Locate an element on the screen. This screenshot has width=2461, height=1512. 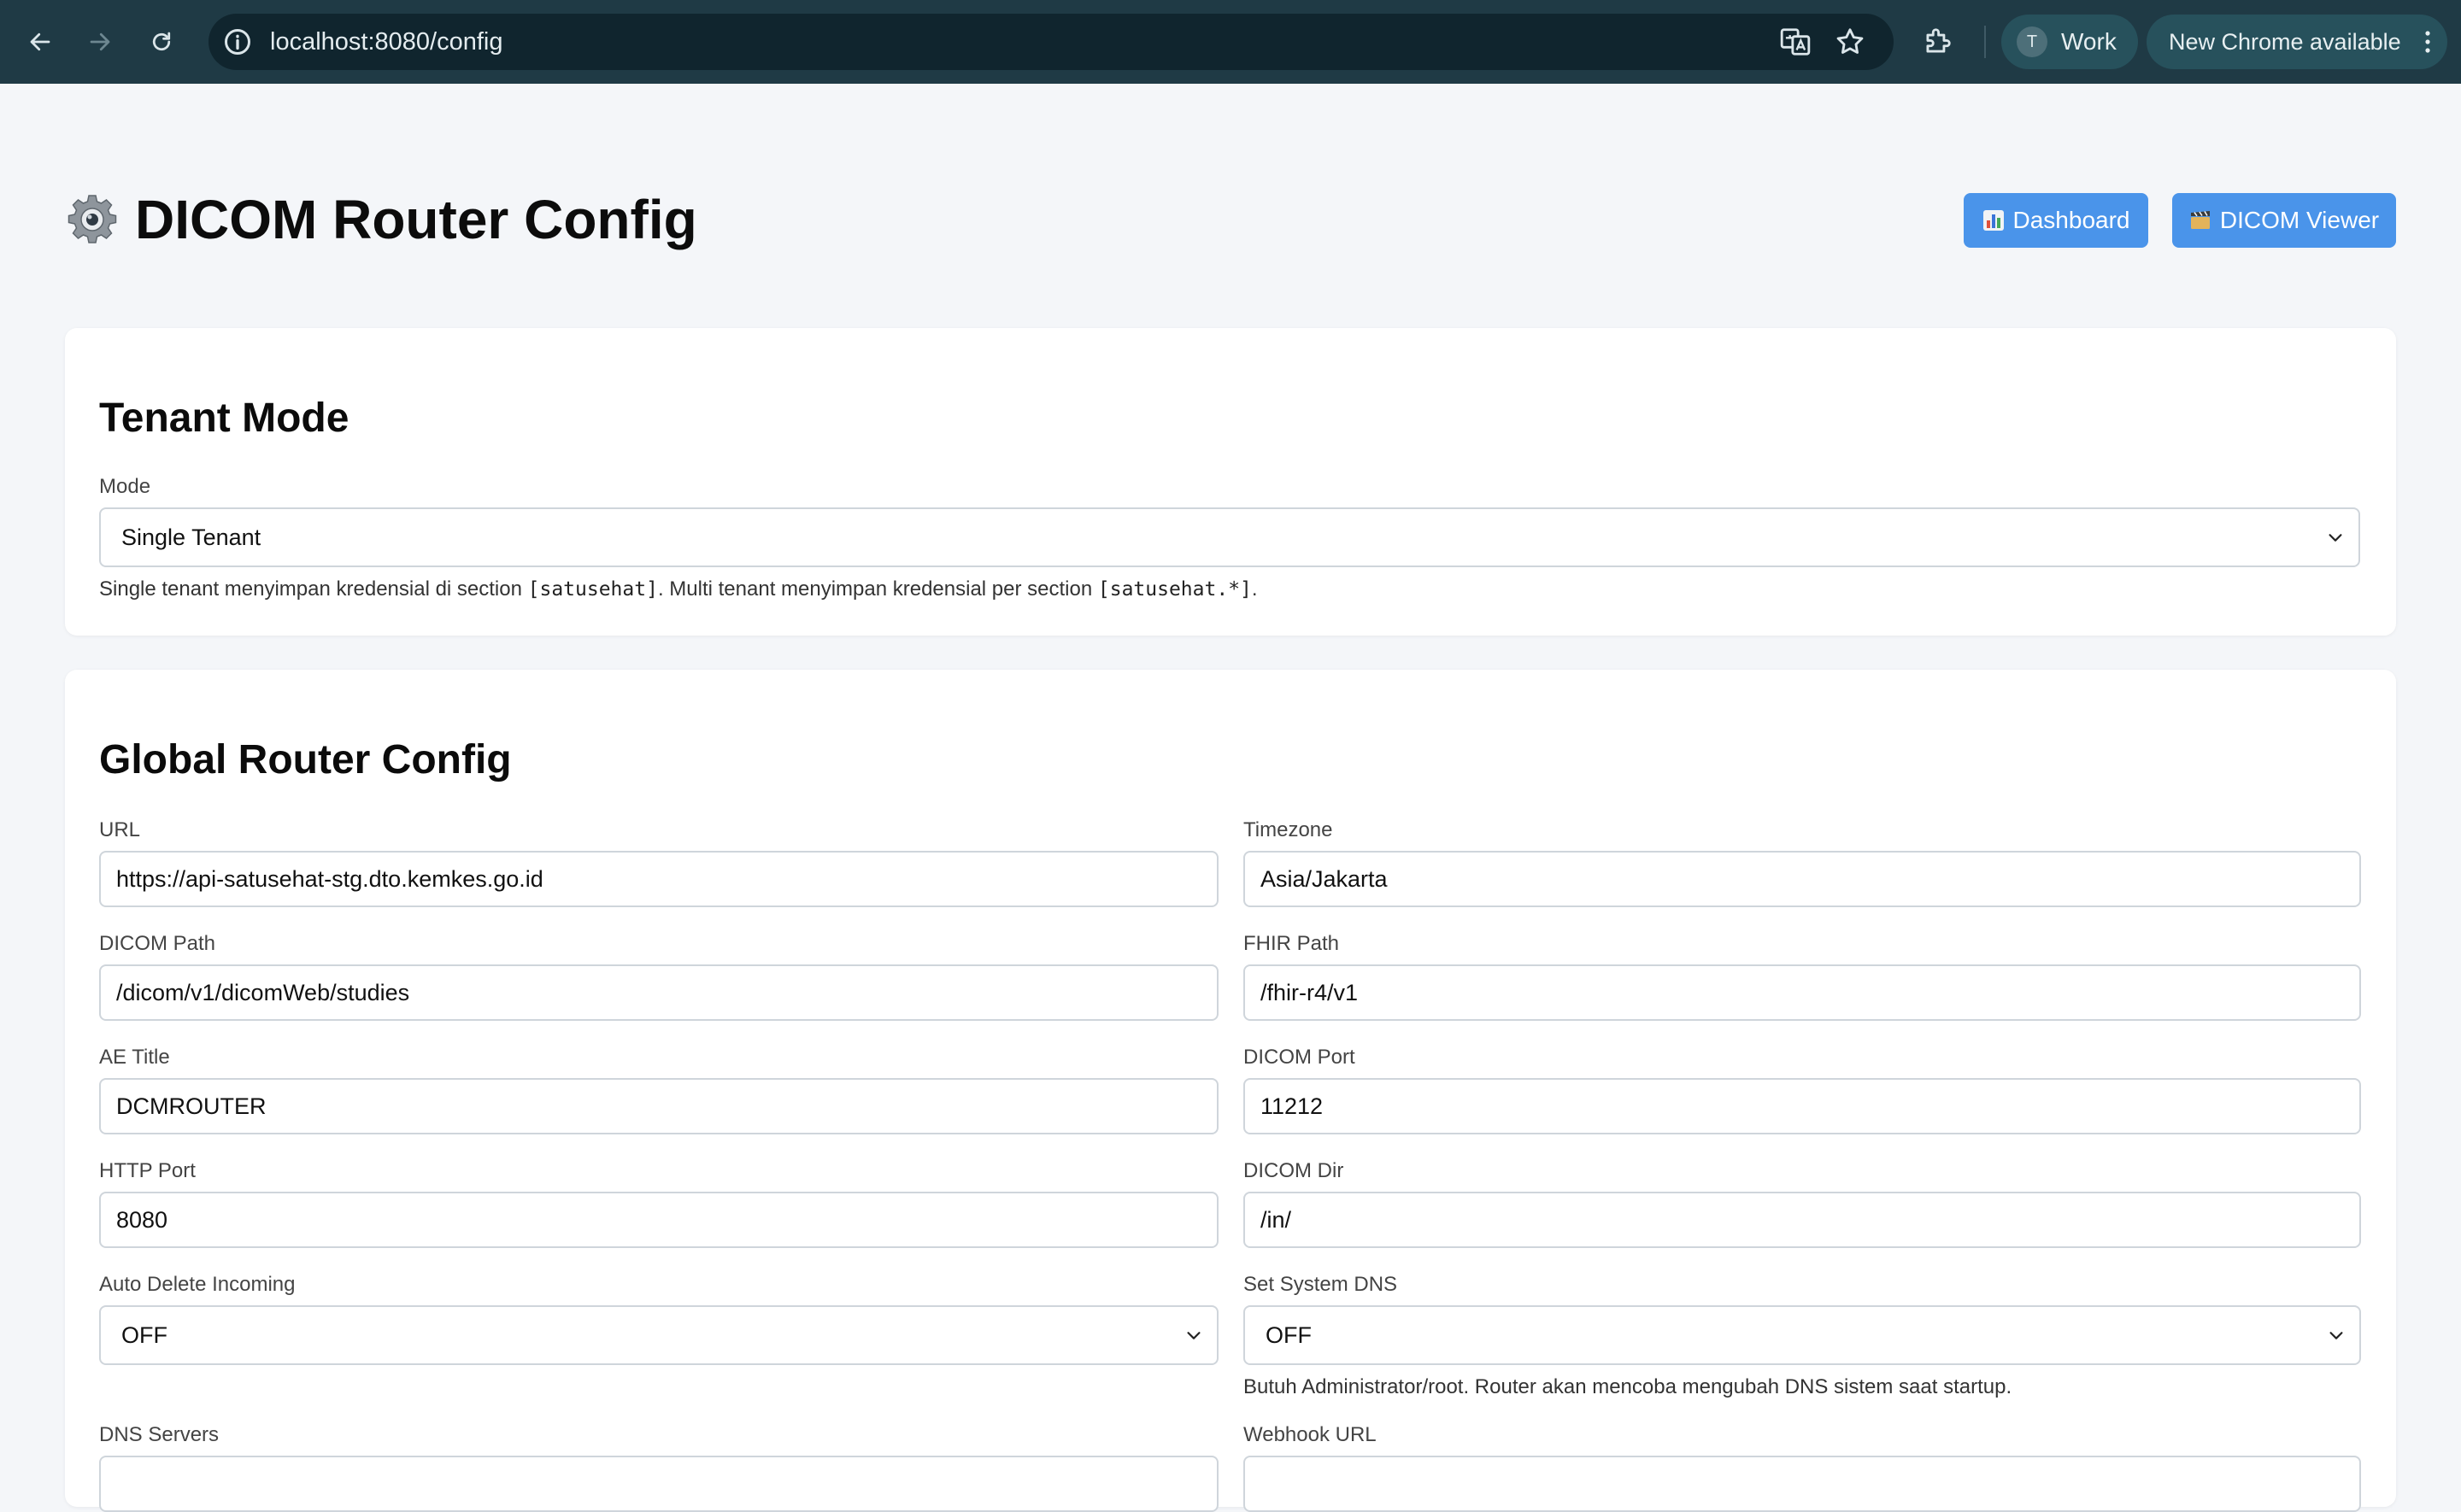
system-dns-select: OFF is located at coordinates (1802, 1335).